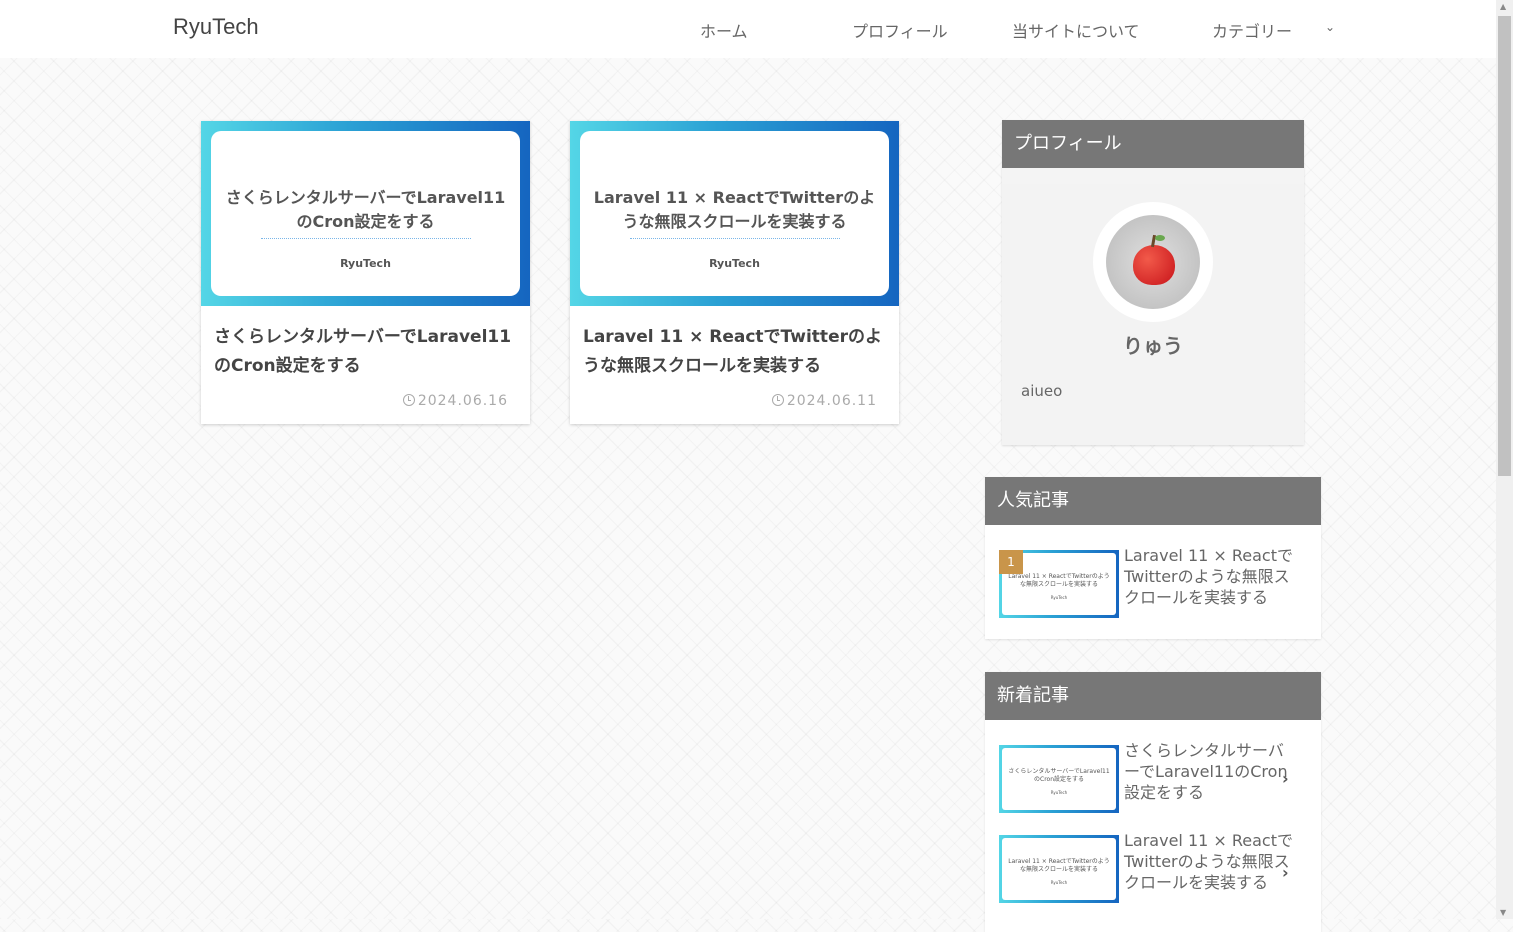  Describe the element at coordinates (1153, 346) in the screenshot. I see `profile-name: りゅう` at that location.